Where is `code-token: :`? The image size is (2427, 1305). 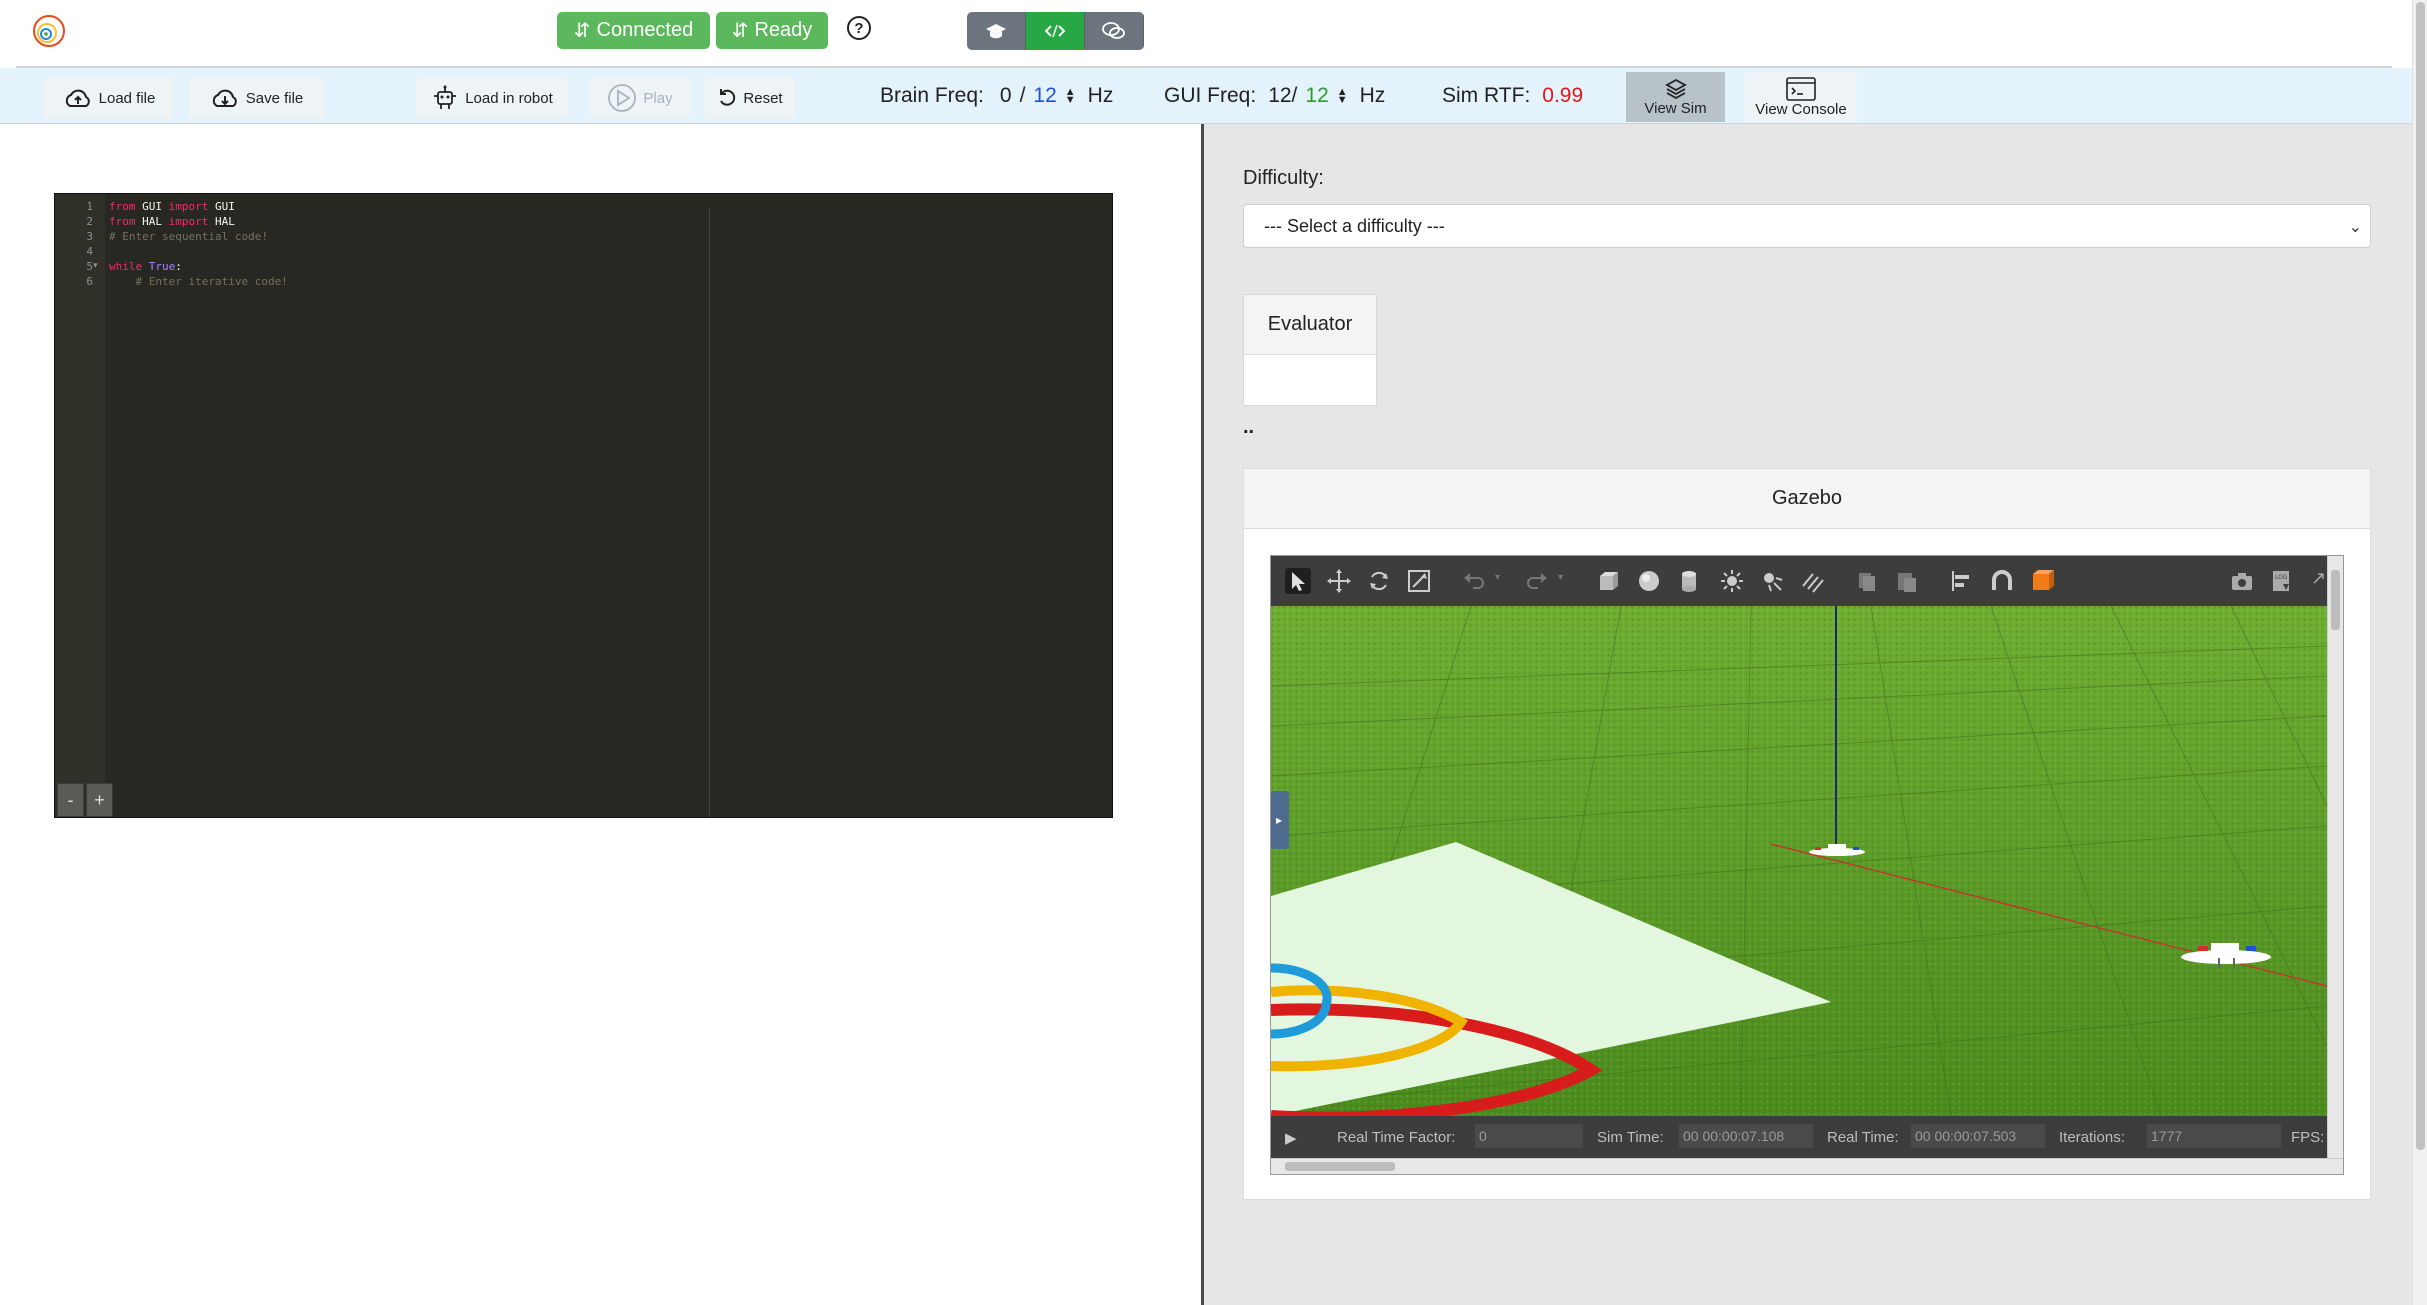
code-token: : is located at coordinates (178, 266).